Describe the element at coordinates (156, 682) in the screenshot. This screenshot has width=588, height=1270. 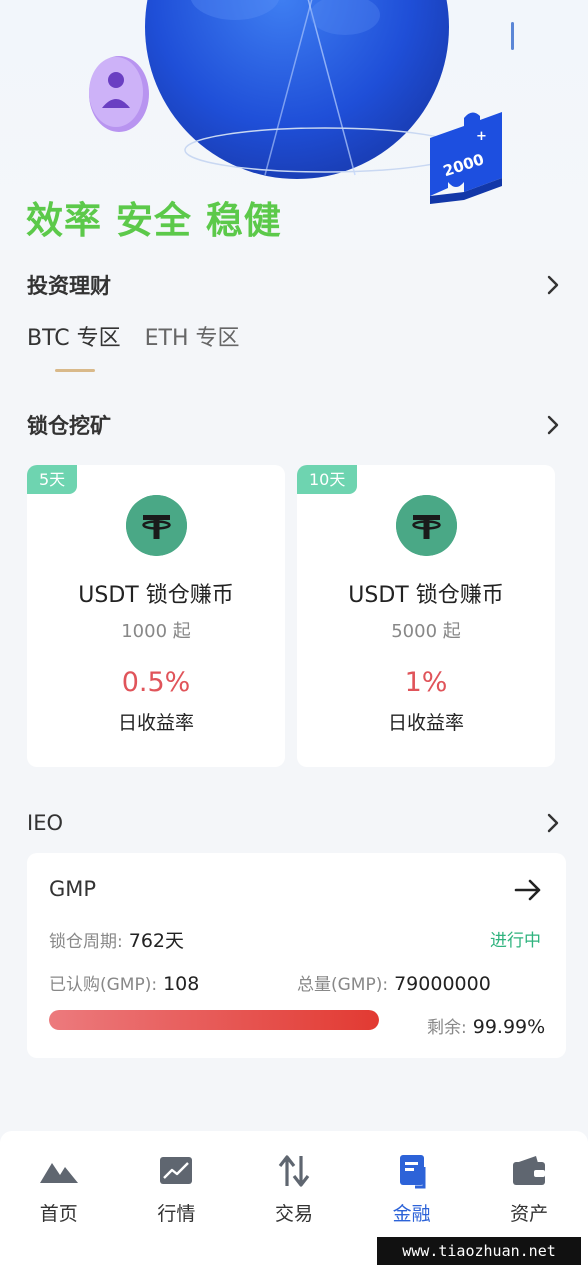
I see `daily-rate: 0.5%` at that location.